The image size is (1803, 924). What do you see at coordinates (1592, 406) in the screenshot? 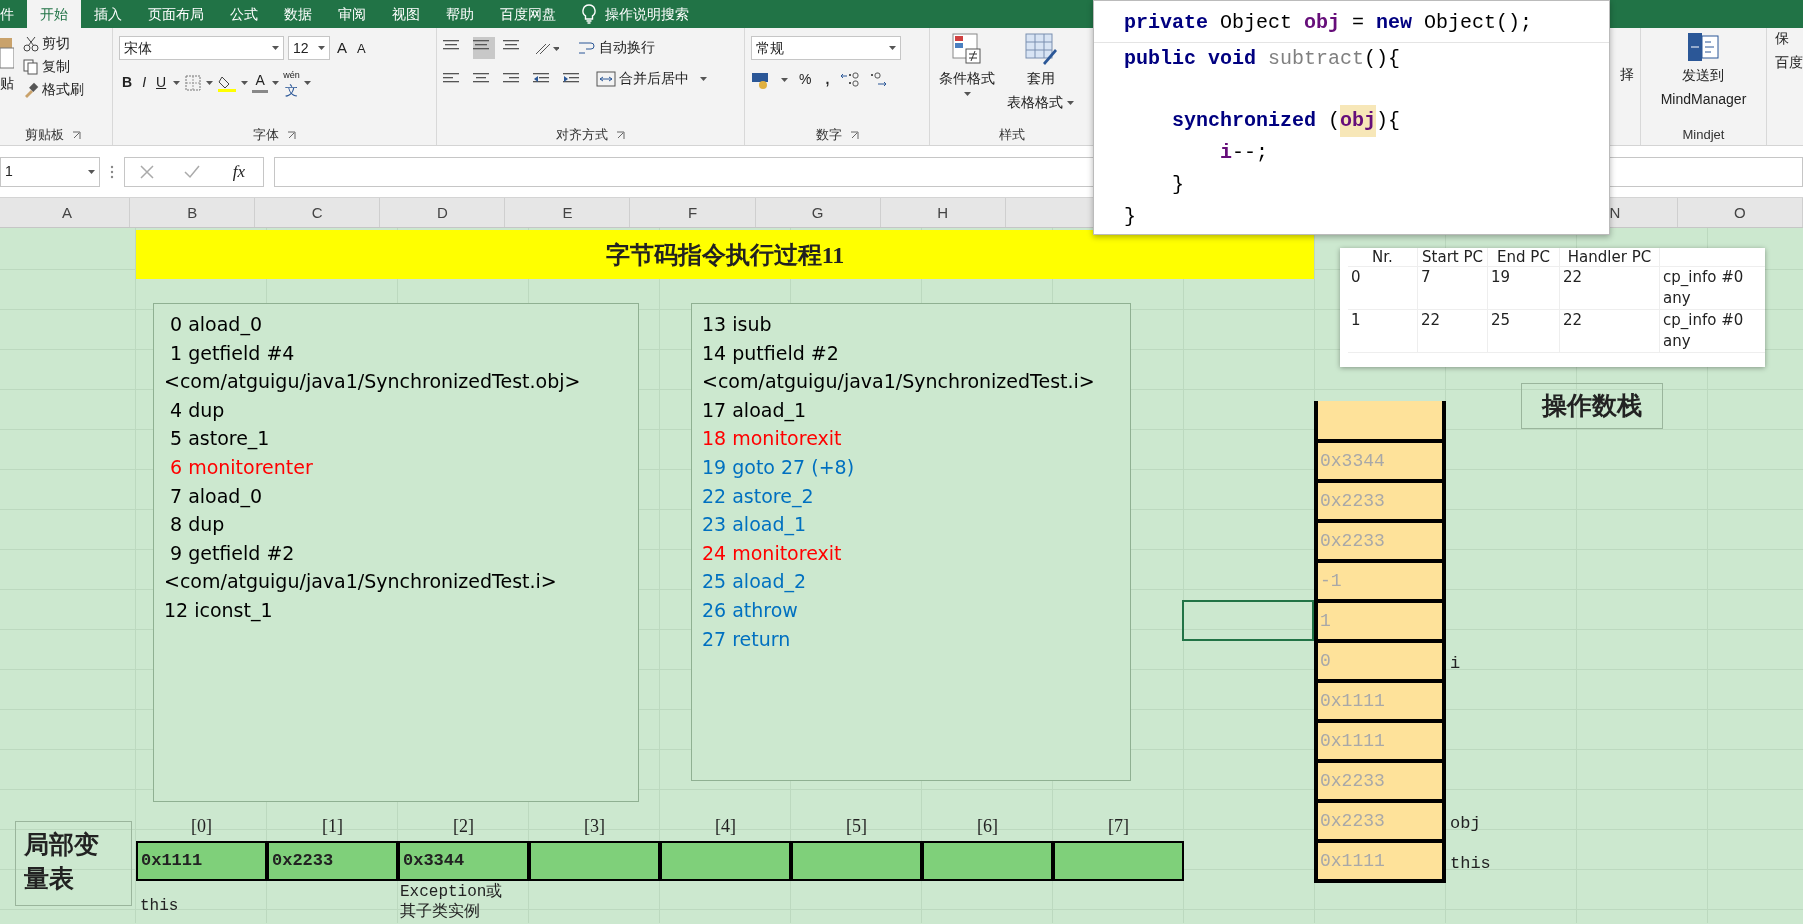
I see `stack-label: 操作数栈` at bounding box center [1592, 406].